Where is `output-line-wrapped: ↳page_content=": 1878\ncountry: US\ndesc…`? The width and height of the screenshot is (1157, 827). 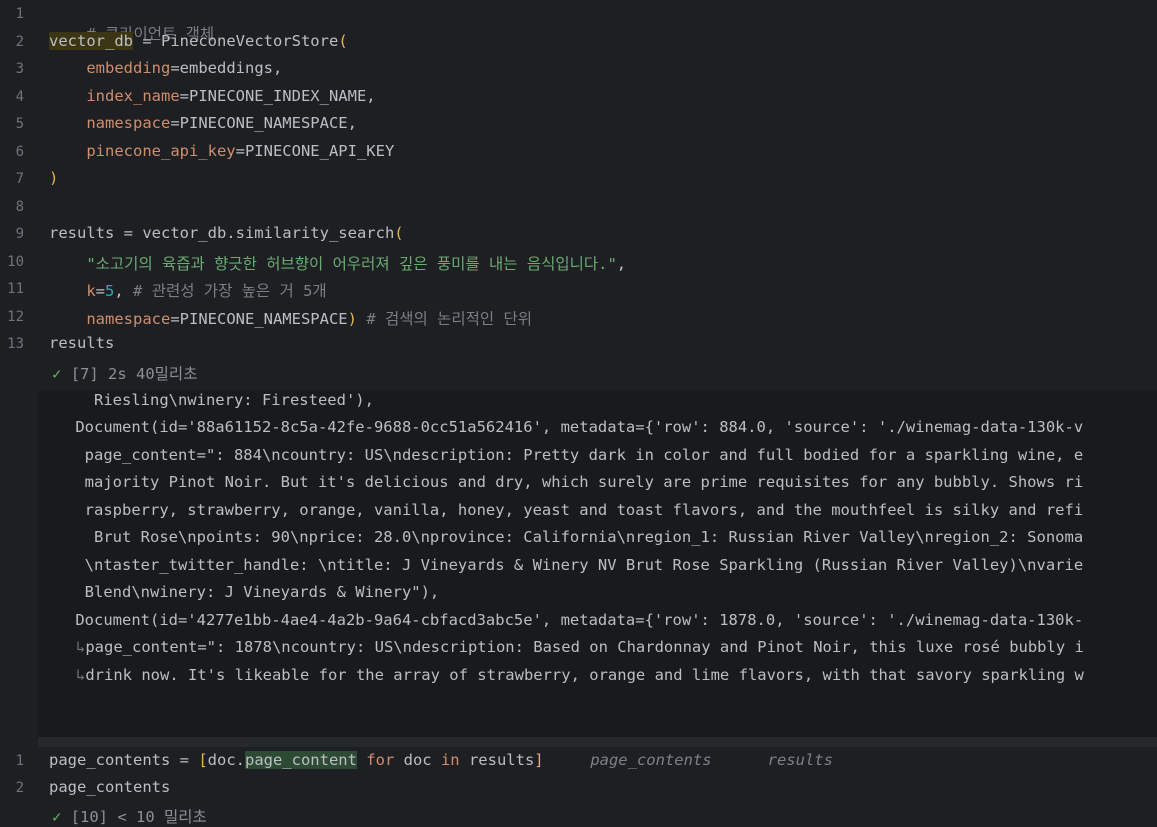
output-line-wrapped: ↳page_content=": 1878\ncountry: US\ndesc… is located at coordinates (580, 647).